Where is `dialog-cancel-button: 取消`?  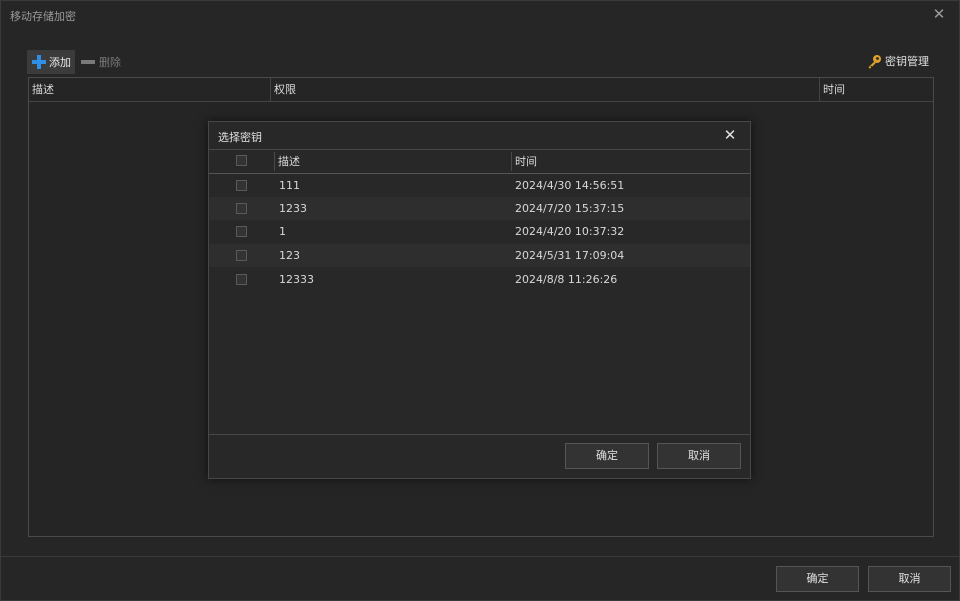
dialog-cancel-button: 取消 is located at coordinates (699, 456).